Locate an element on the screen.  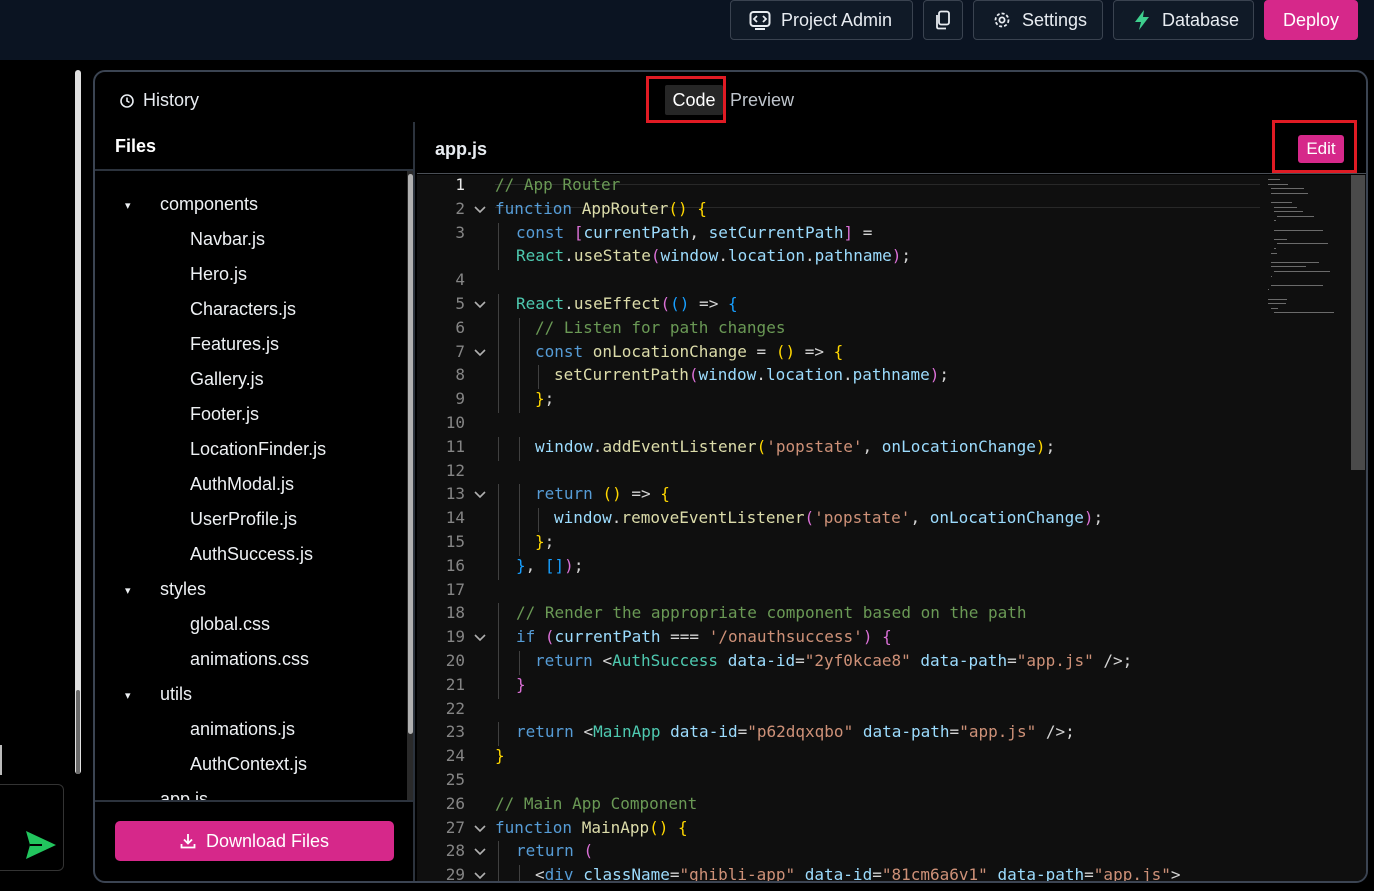
code-line: 3 const [currentPath, setCurrentPath] = is located at coordinates (839, 234).